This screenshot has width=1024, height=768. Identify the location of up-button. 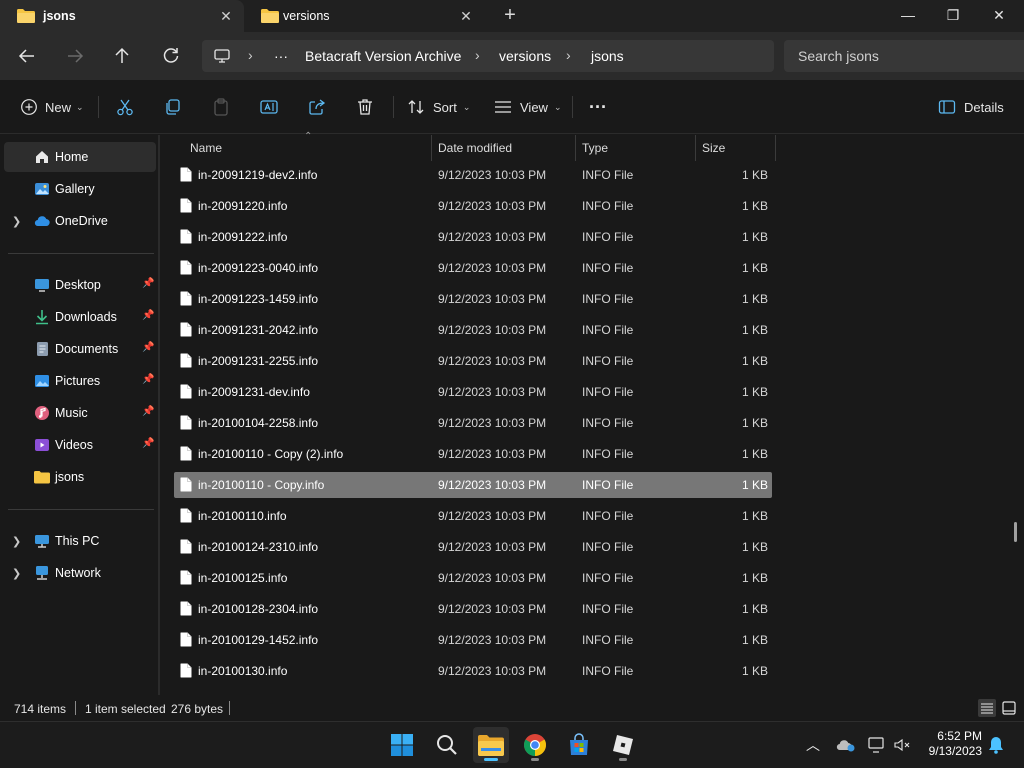
(122, 56).